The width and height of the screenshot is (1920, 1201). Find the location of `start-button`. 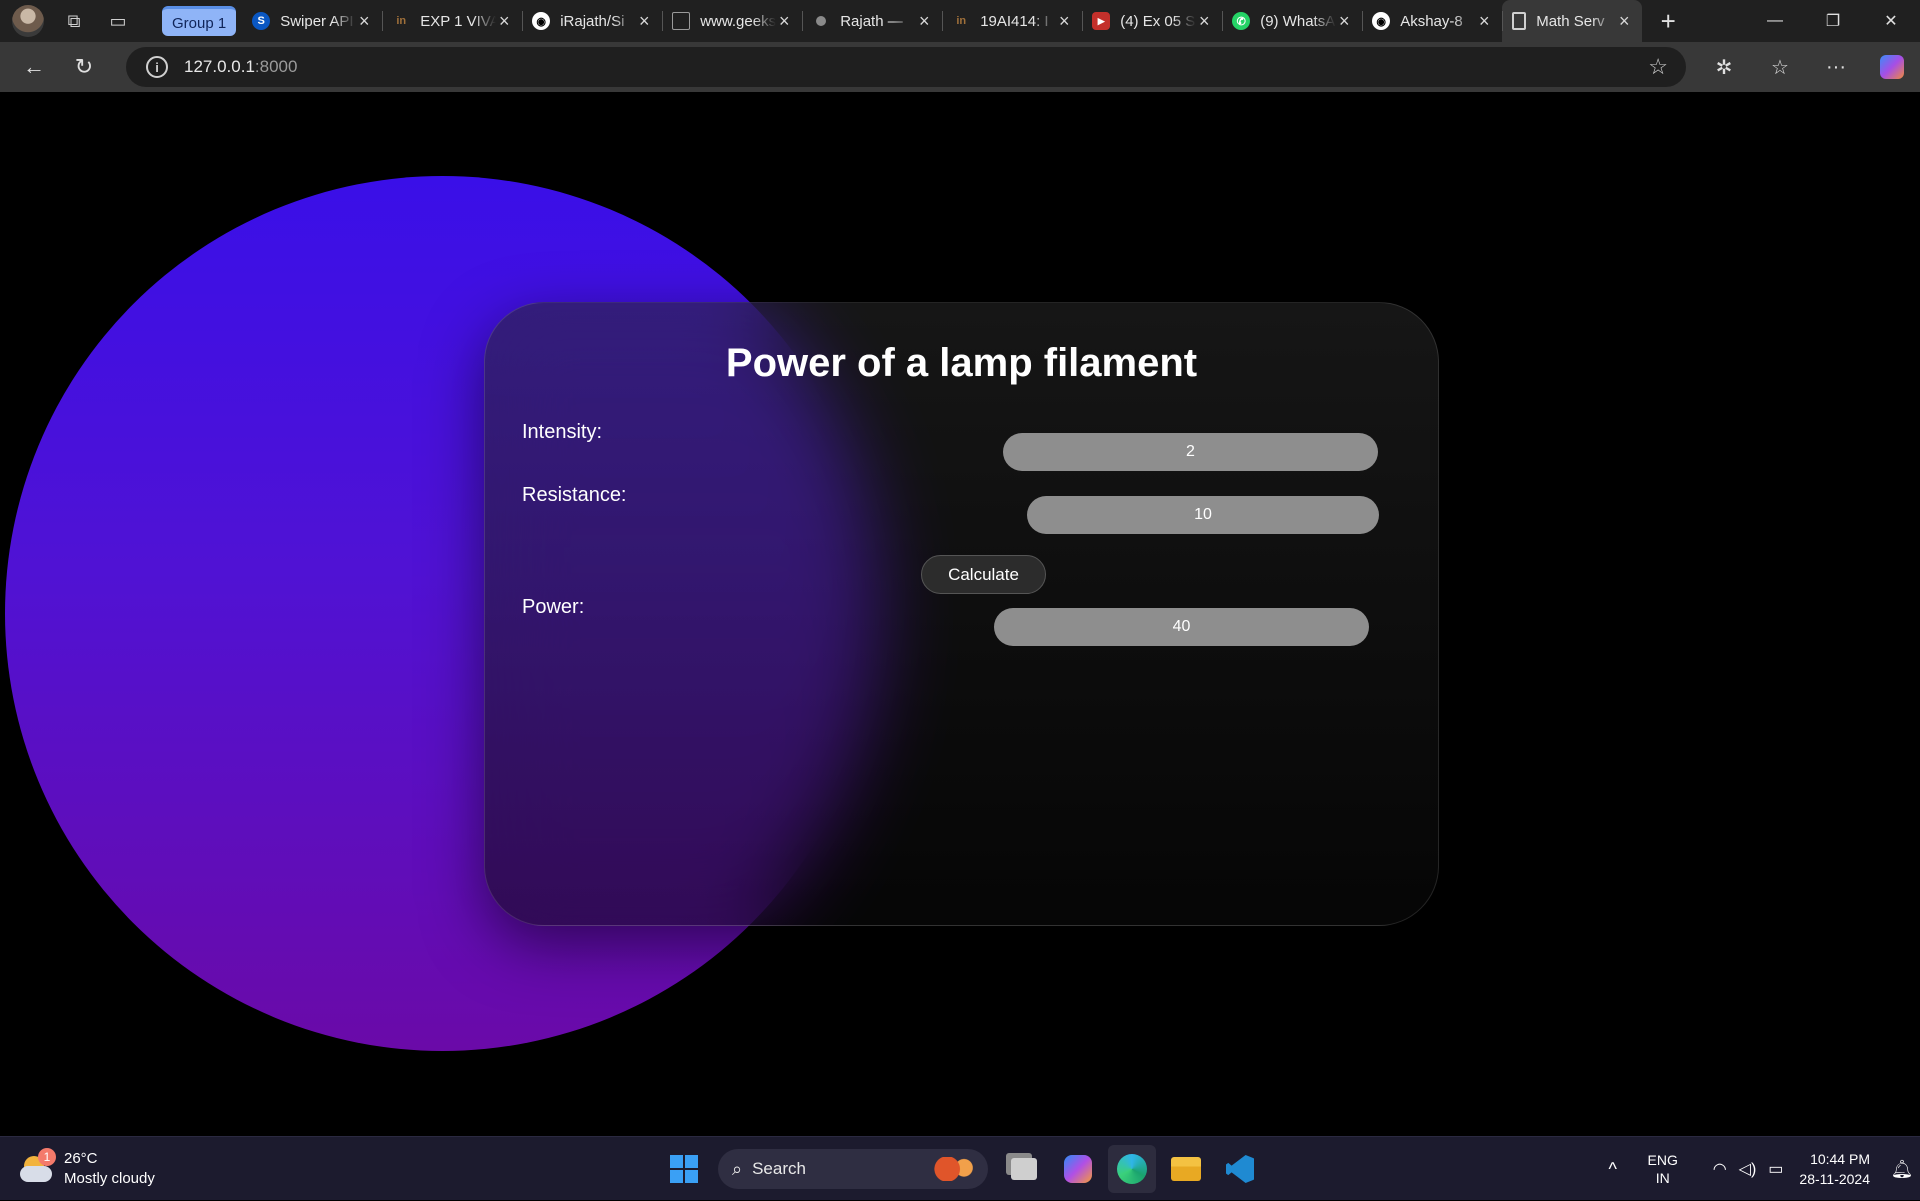

start-button is located at coordinates (684, 1169).